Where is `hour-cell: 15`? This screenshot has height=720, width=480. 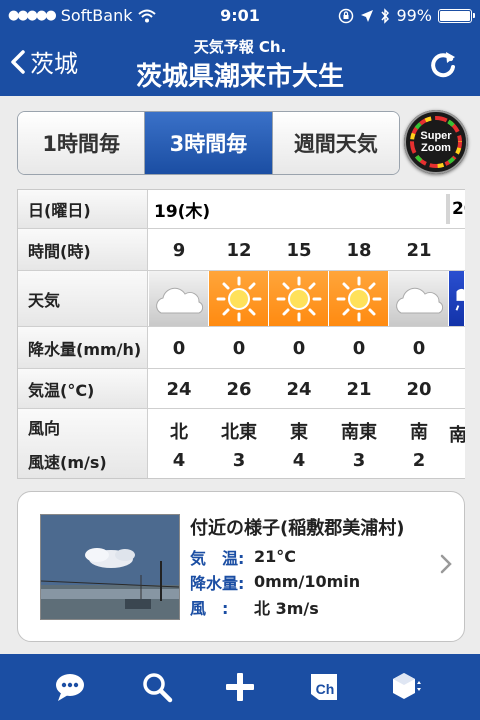 hour-cell: 15 is located at coordinates (299, 250).